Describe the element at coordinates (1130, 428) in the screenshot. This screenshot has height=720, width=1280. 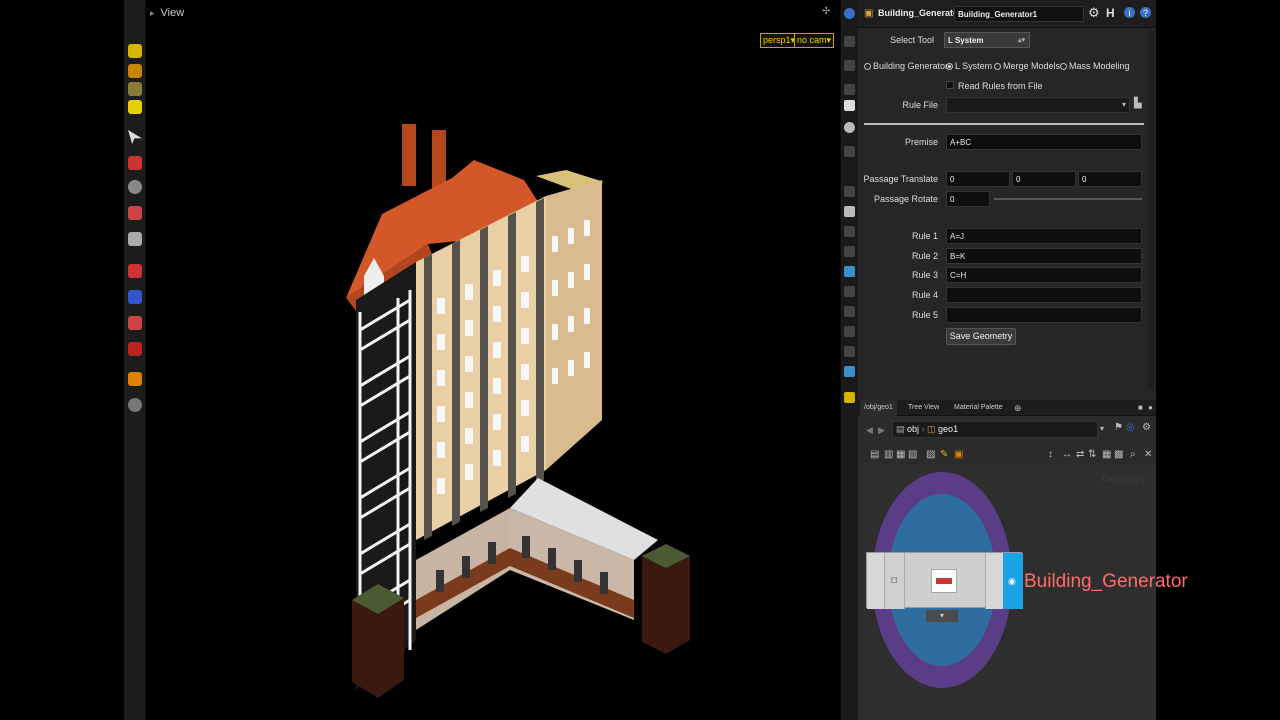
I see `link-icon: ◎` at that location.